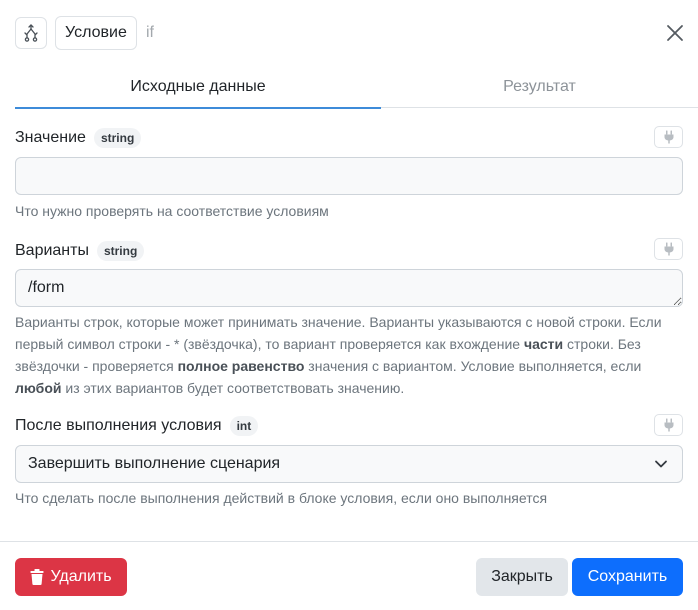  I want to click on node-title: Условие, so click(96, 33).